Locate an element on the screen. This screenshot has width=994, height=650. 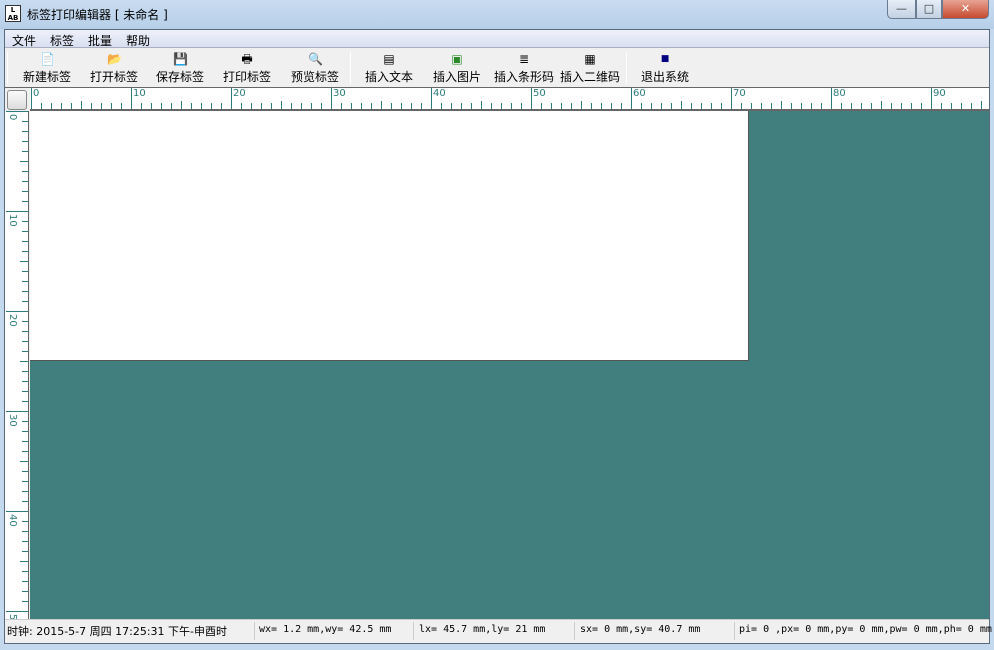
menu-batch: 批量 is located at coordinates (100, 40).